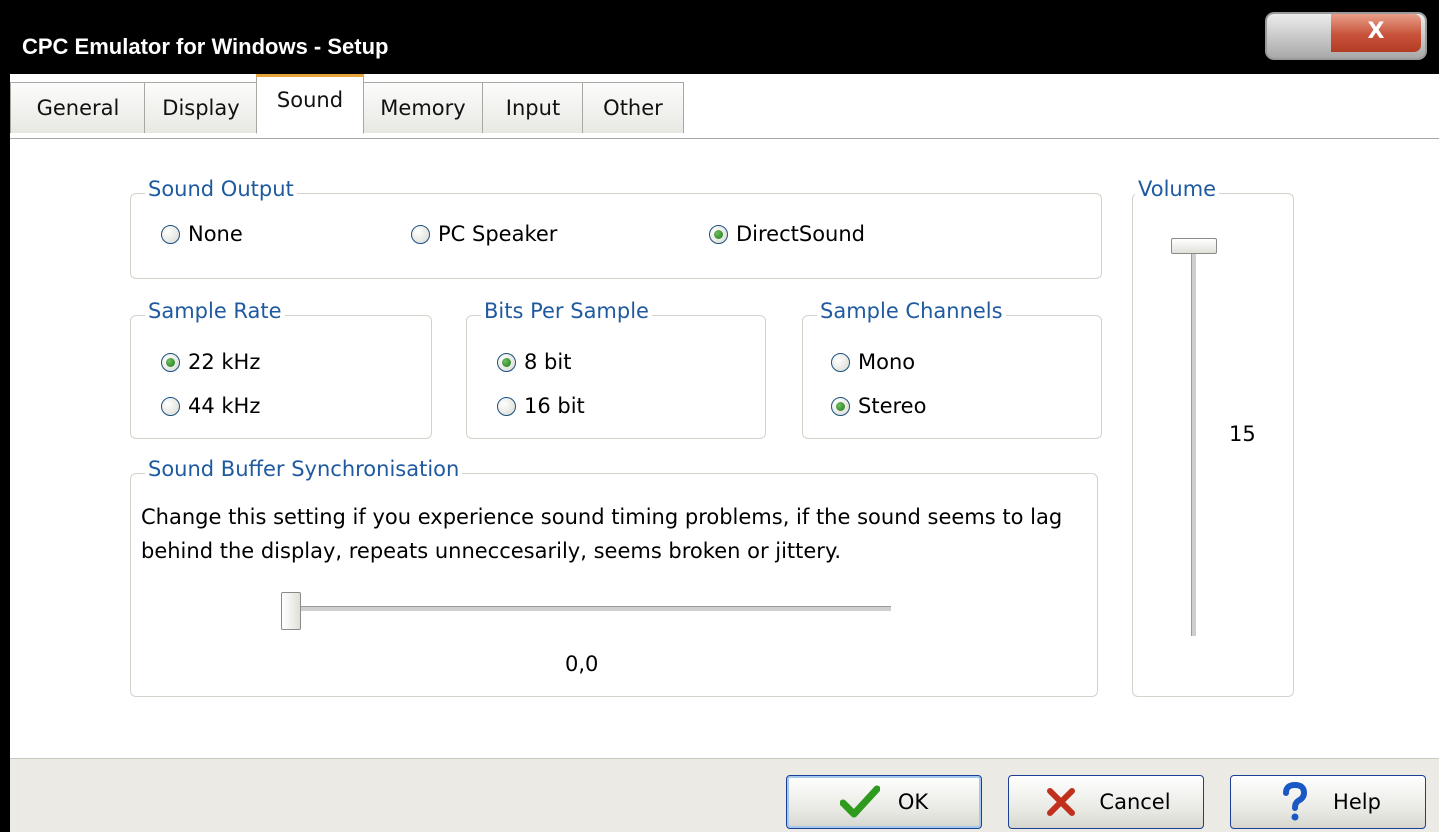 This screenshot has height=832, width=1439. I want to click on checkmark-icon, so click(859, 802).